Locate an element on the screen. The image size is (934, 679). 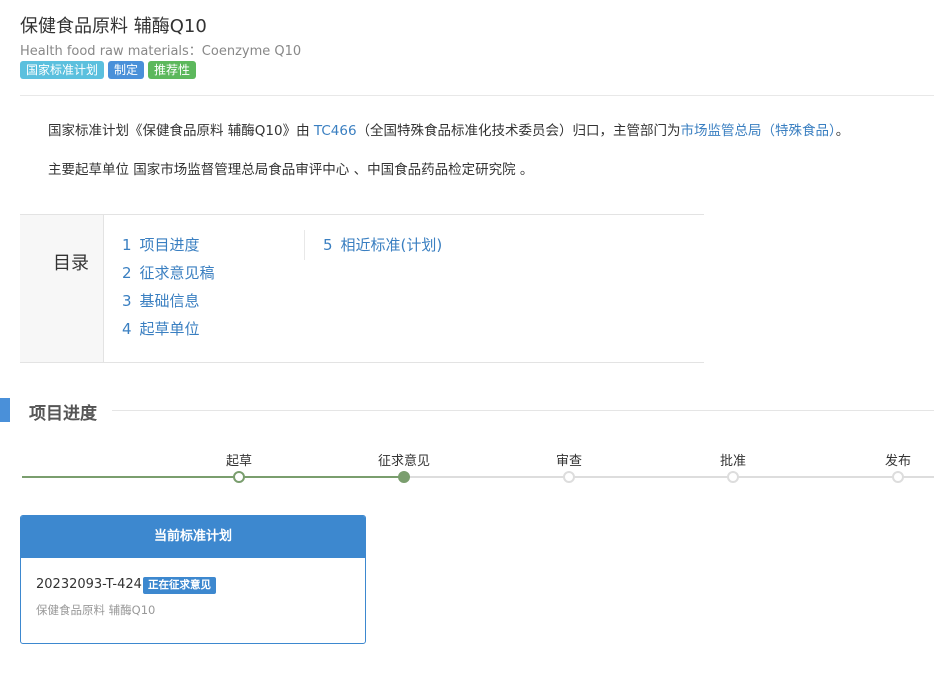
badge-nature: 推荐性 is located at coordinates (172, 70).